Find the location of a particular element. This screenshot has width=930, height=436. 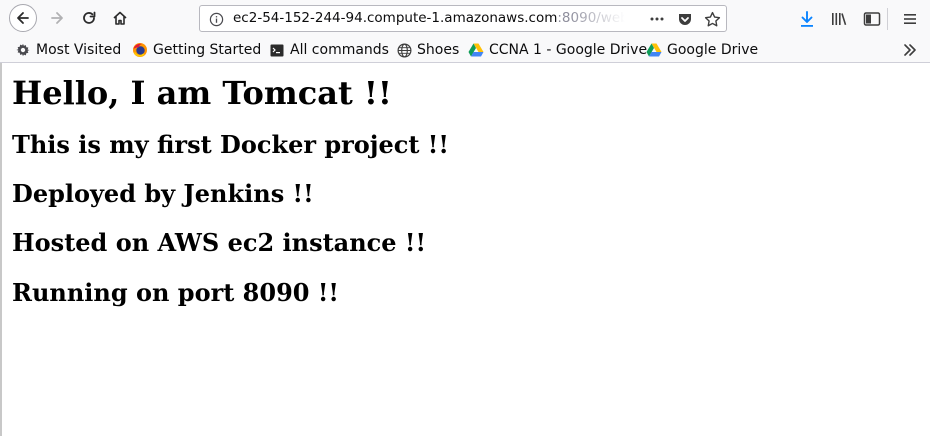

arrow-left-icon is located at coordinates (23, 18).